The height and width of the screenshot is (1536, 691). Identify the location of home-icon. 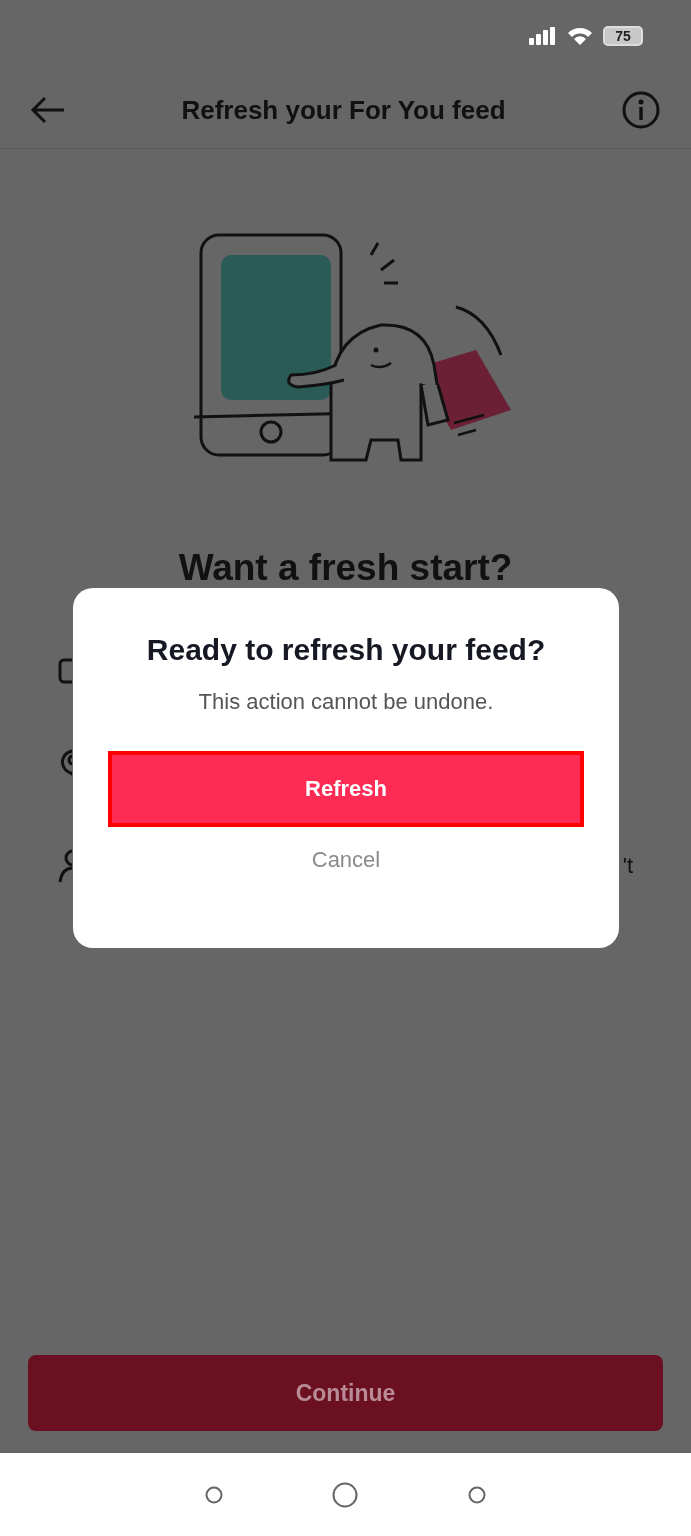
(345, 1494).